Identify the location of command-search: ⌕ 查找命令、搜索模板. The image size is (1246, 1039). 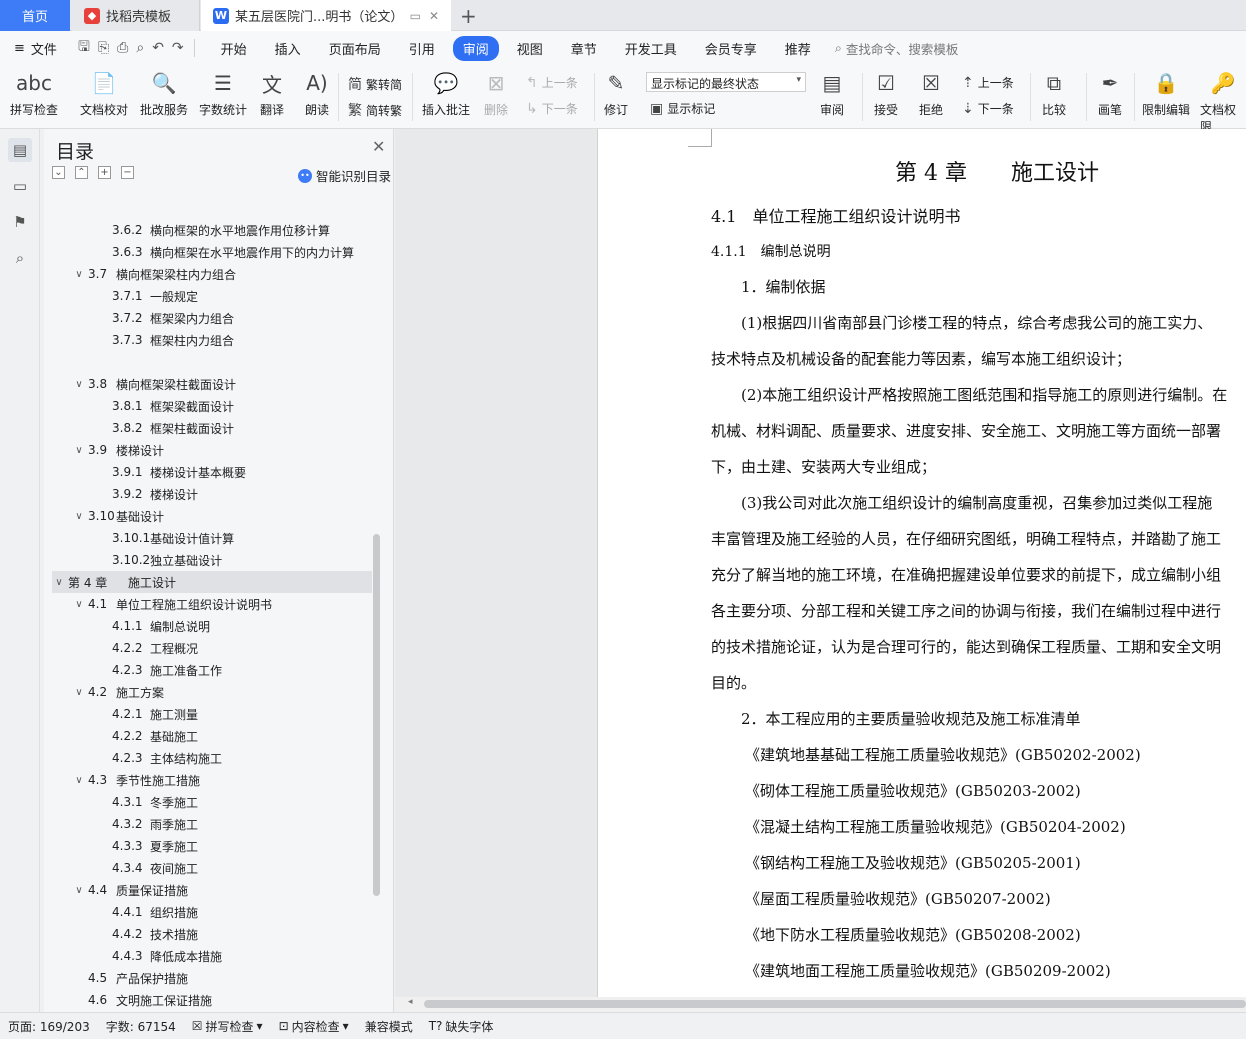
(897, 48).